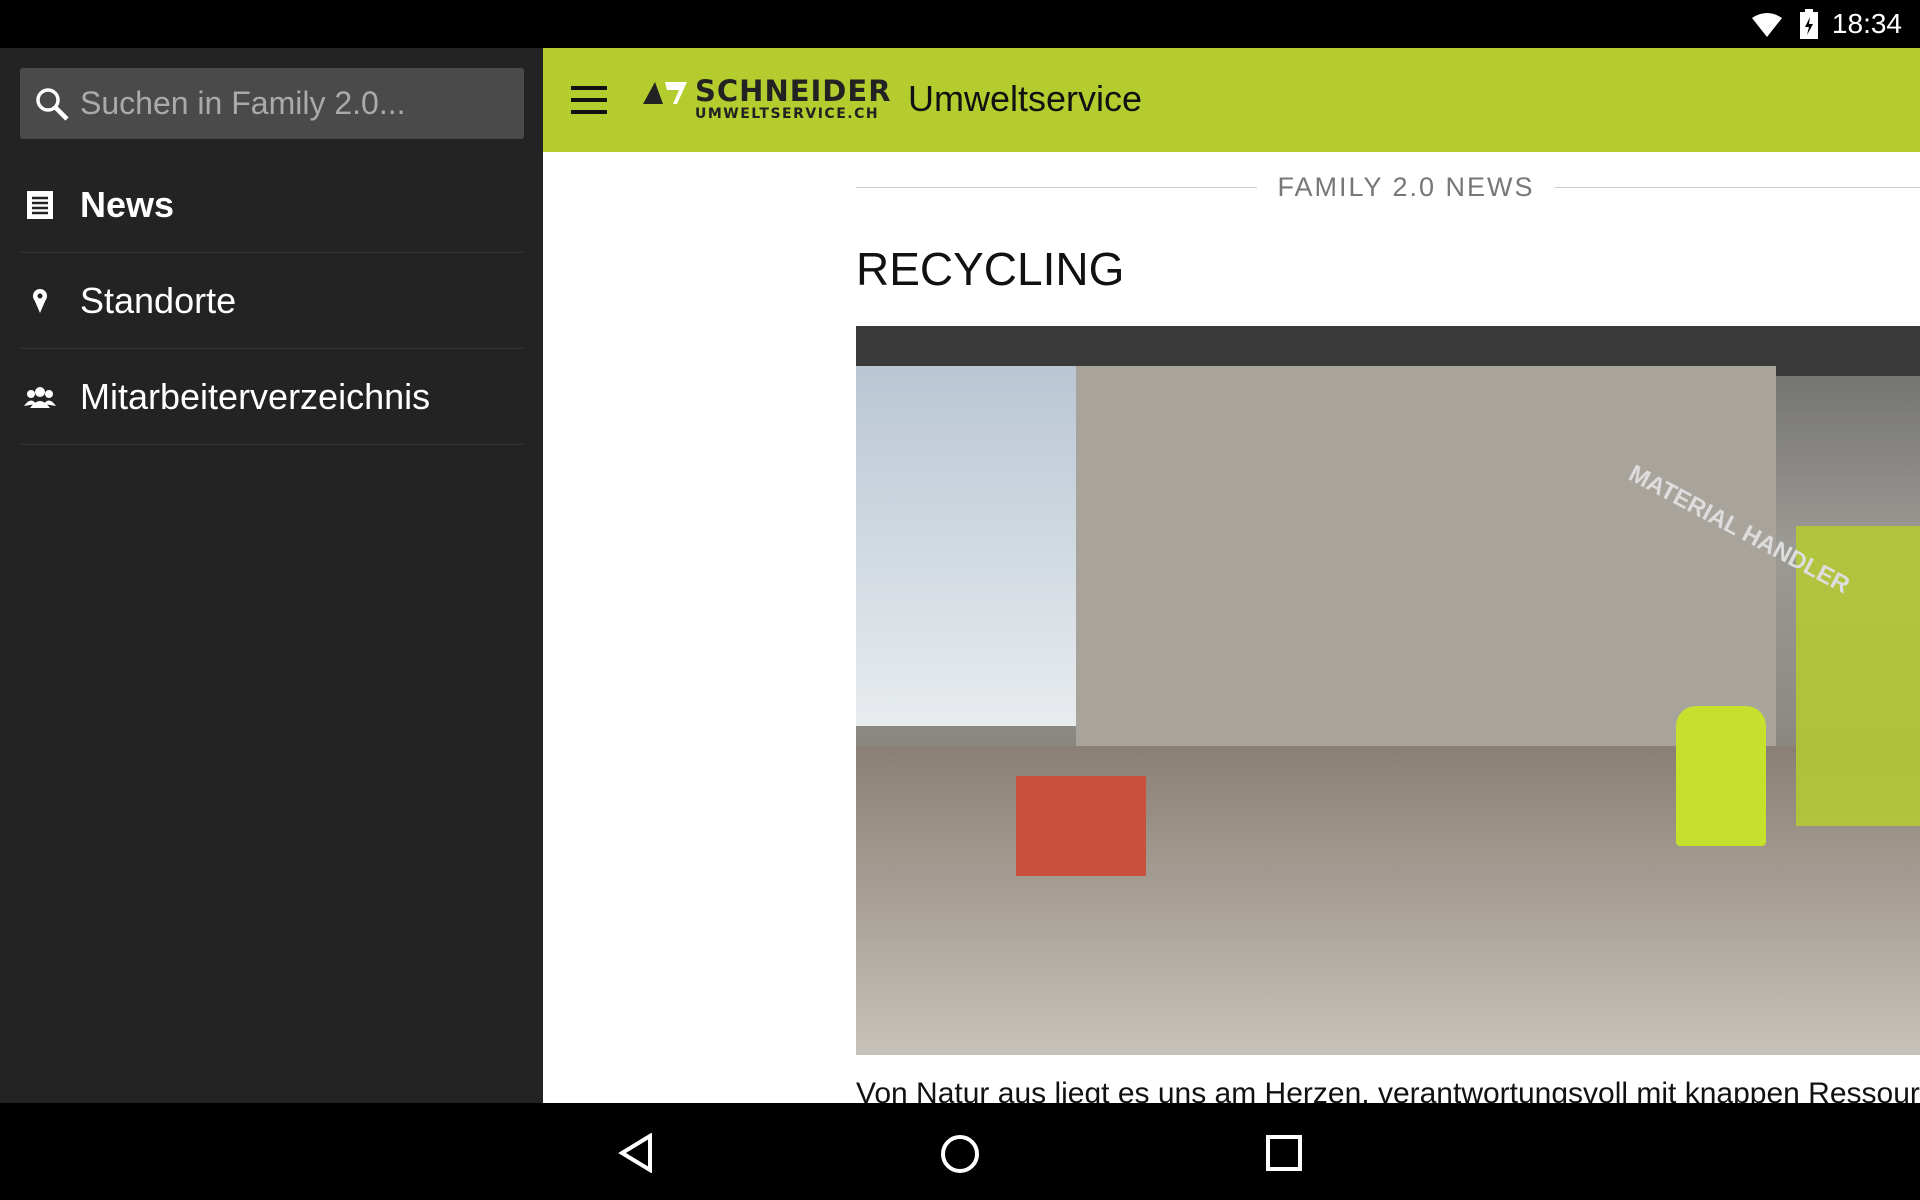 The width and height of the screenshot is (1920, 1200). Describe the element at coordinates (127, 204) in the screenshot. I see `drawer-item-label: News` at that location.